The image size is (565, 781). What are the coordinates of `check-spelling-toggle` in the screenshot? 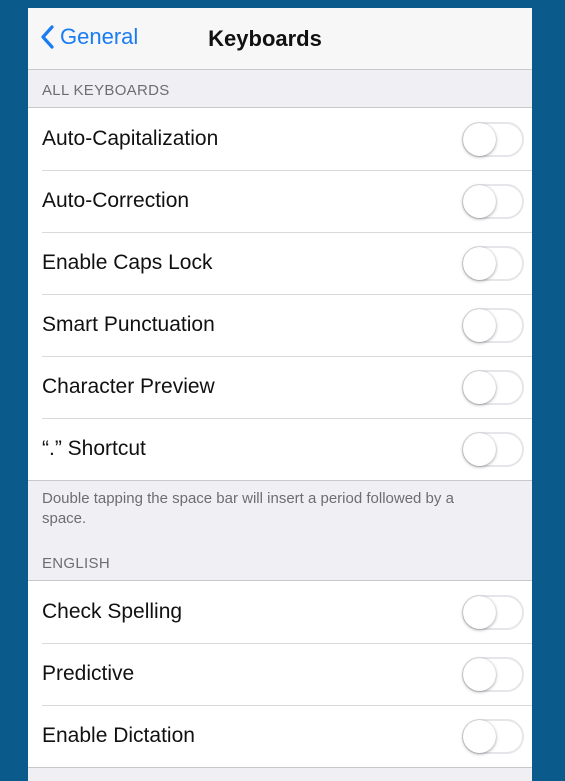 It's located at (493, 612).